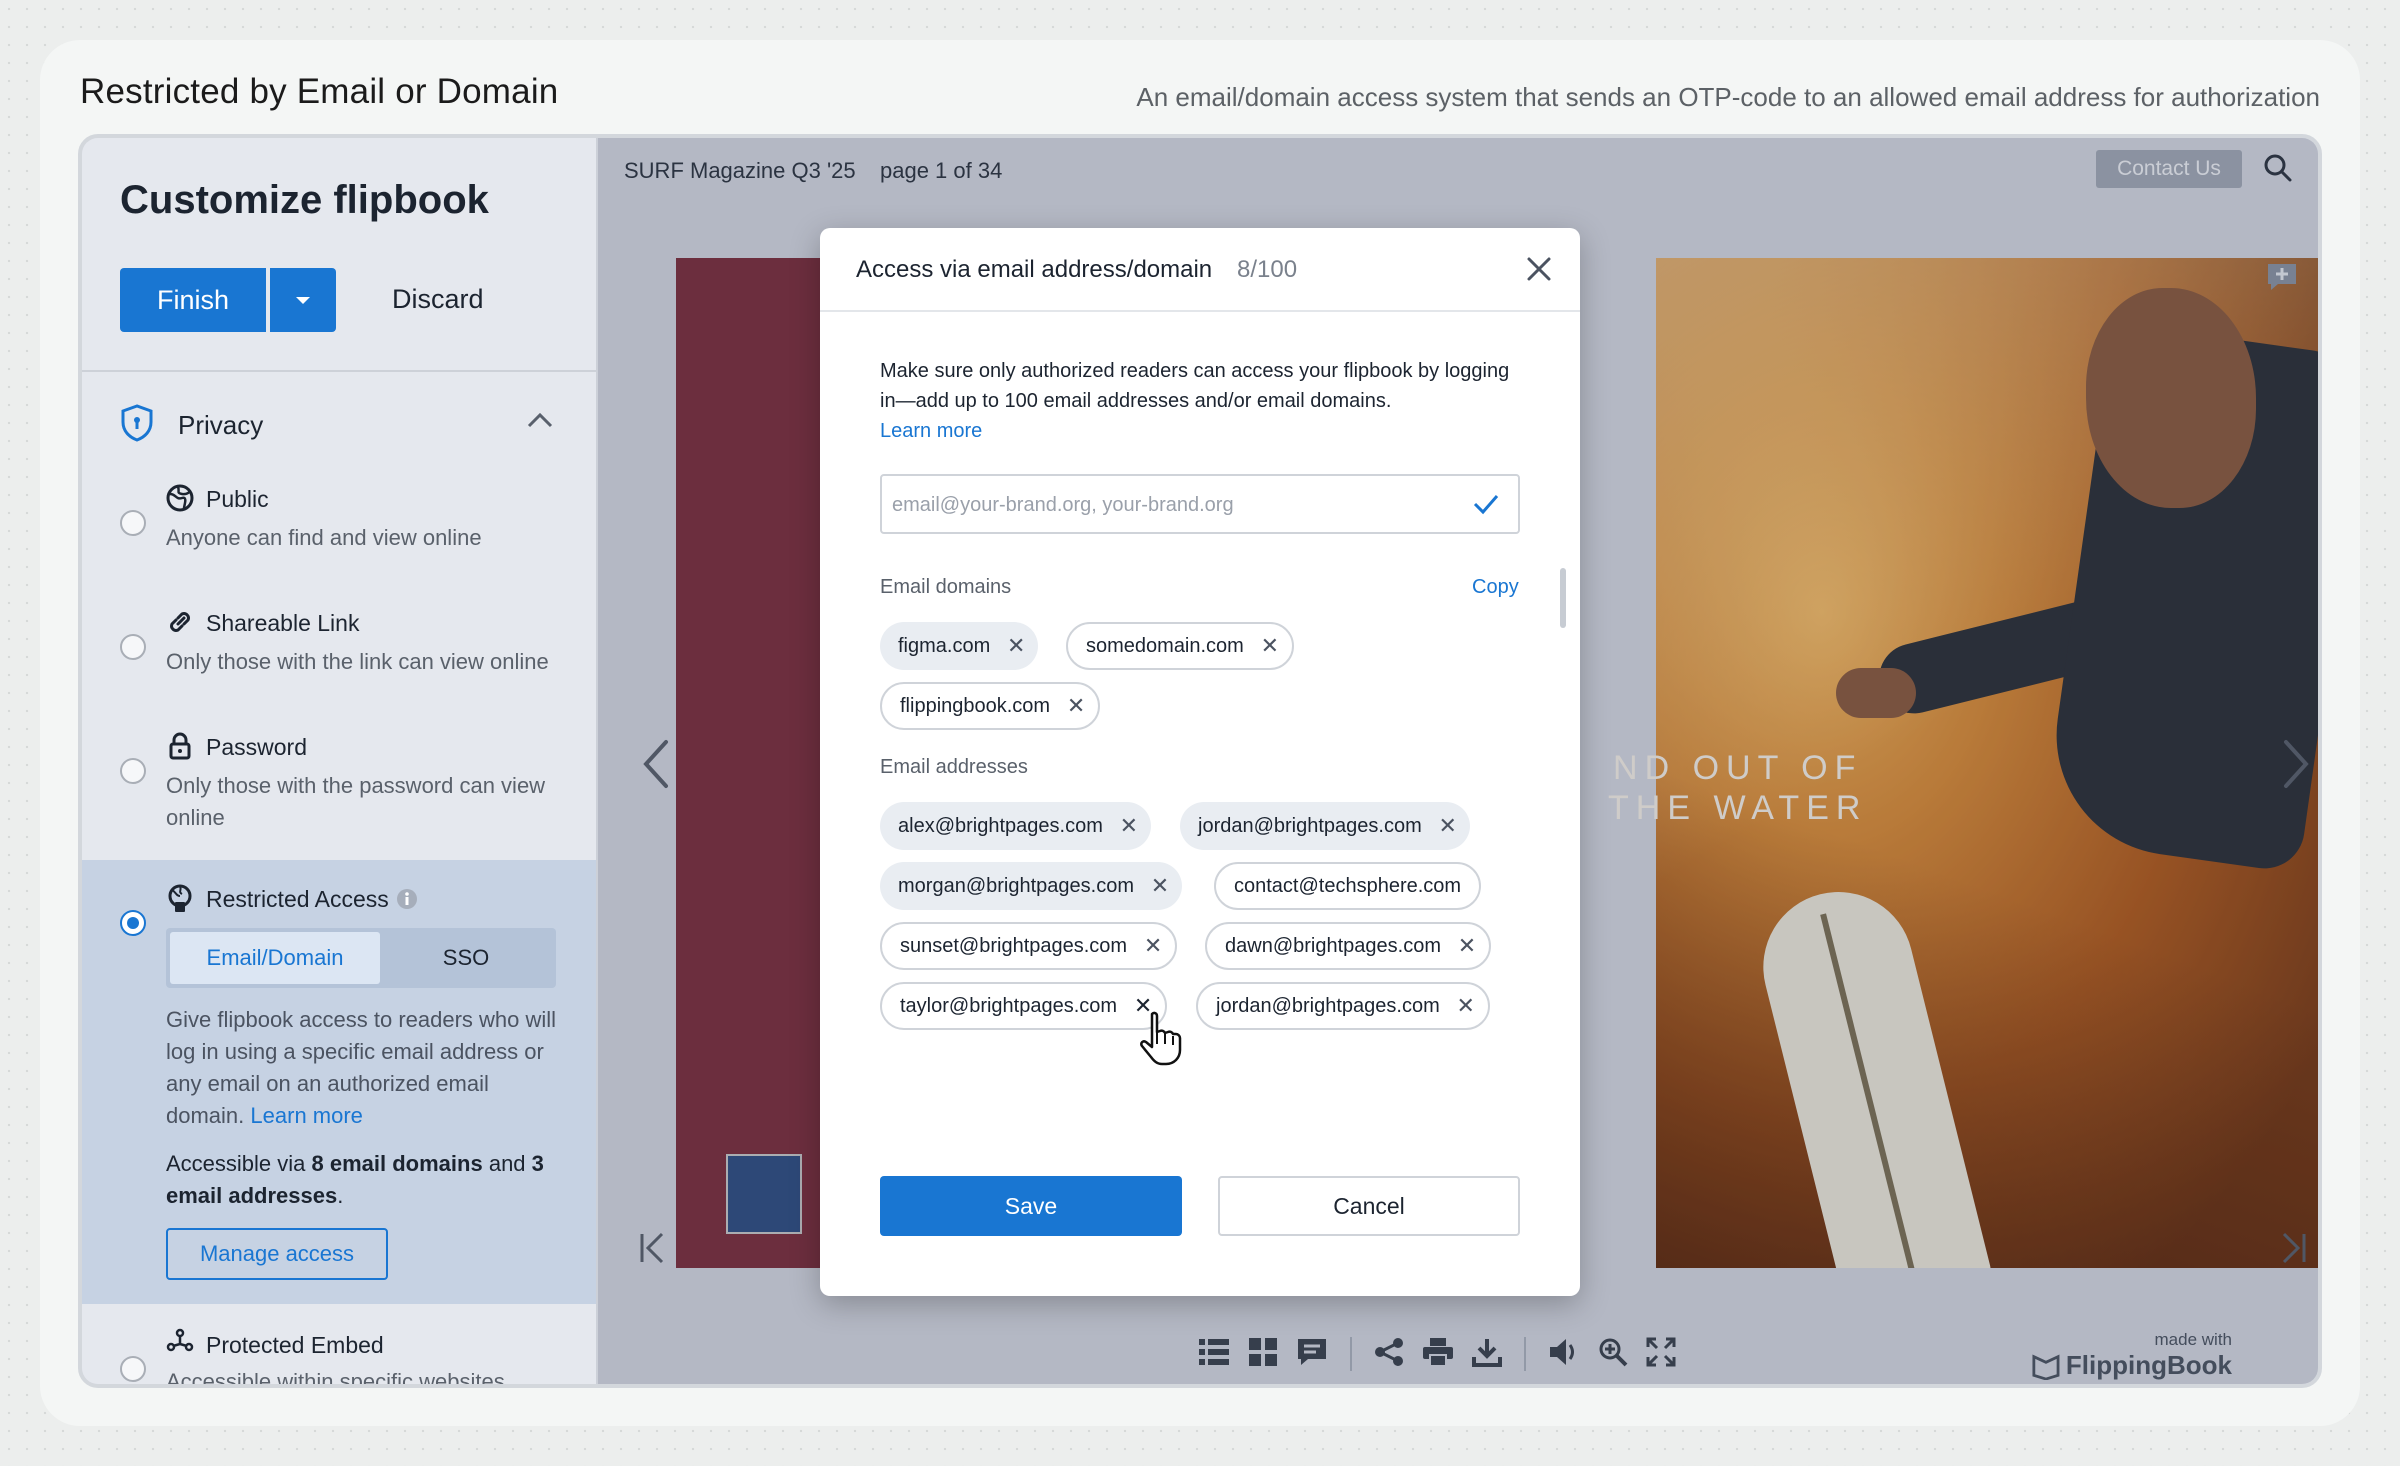 The height and width of the screenshot is (1466, 2400). I want to click on domain-chip: flippingbook.com ✕, so click(990, 706).